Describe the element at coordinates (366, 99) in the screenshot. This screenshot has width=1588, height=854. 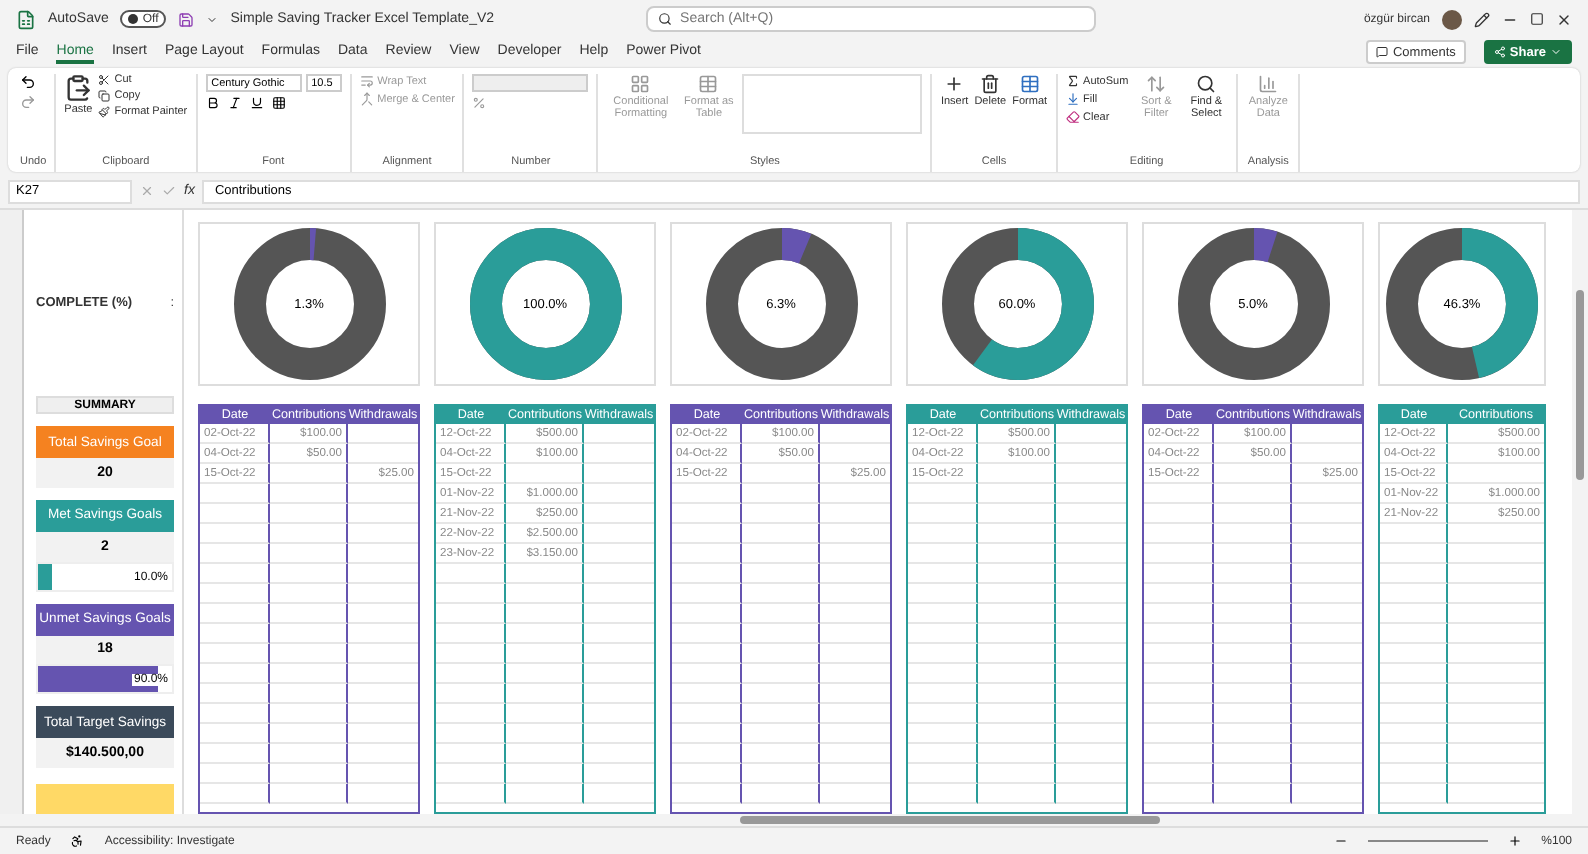
I see `merge-icon` at that location.